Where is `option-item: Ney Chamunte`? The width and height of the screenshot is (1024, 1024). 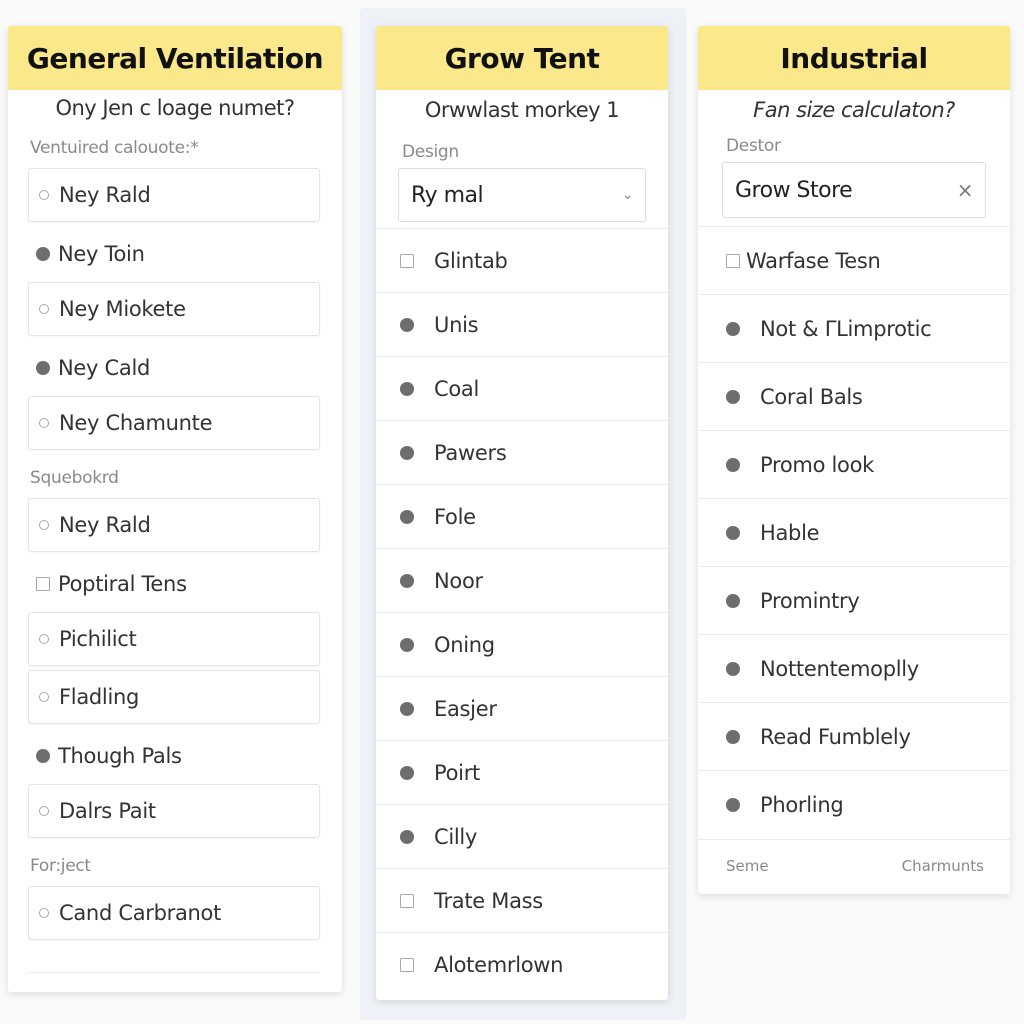
option-item: Ney Chamunte is located at coordinates (174, 423).